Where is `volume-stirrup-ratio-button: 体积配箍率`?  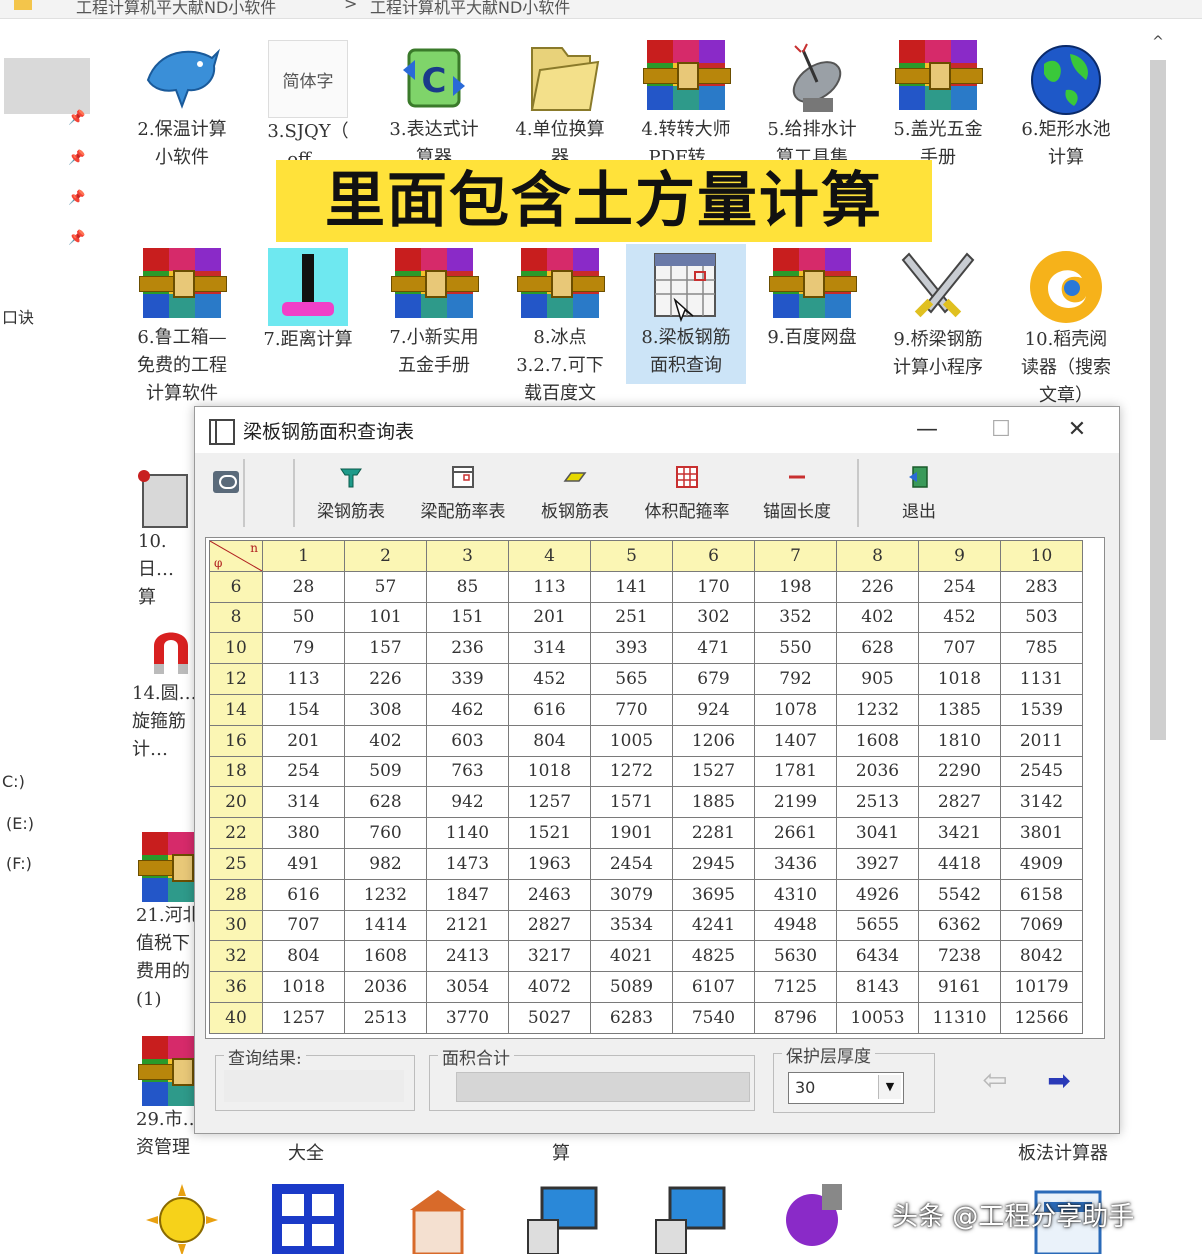
volume-stirrup-ratio-button: 体积配箍率 is located at coordinates (687, 496).